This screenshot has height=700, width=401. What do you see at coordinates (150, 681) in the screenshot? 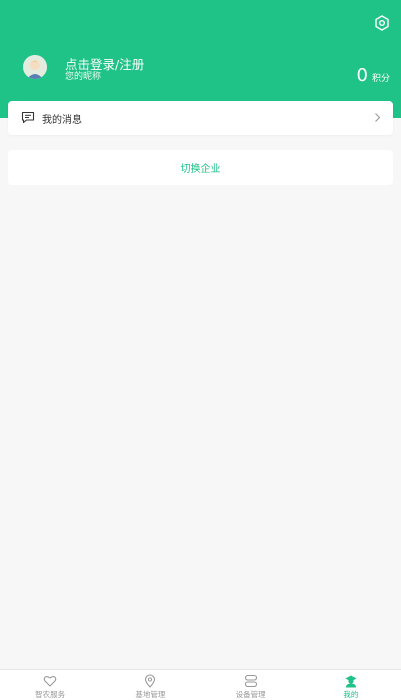
I see `location-pin-icon` at bounding box center [150, 681].